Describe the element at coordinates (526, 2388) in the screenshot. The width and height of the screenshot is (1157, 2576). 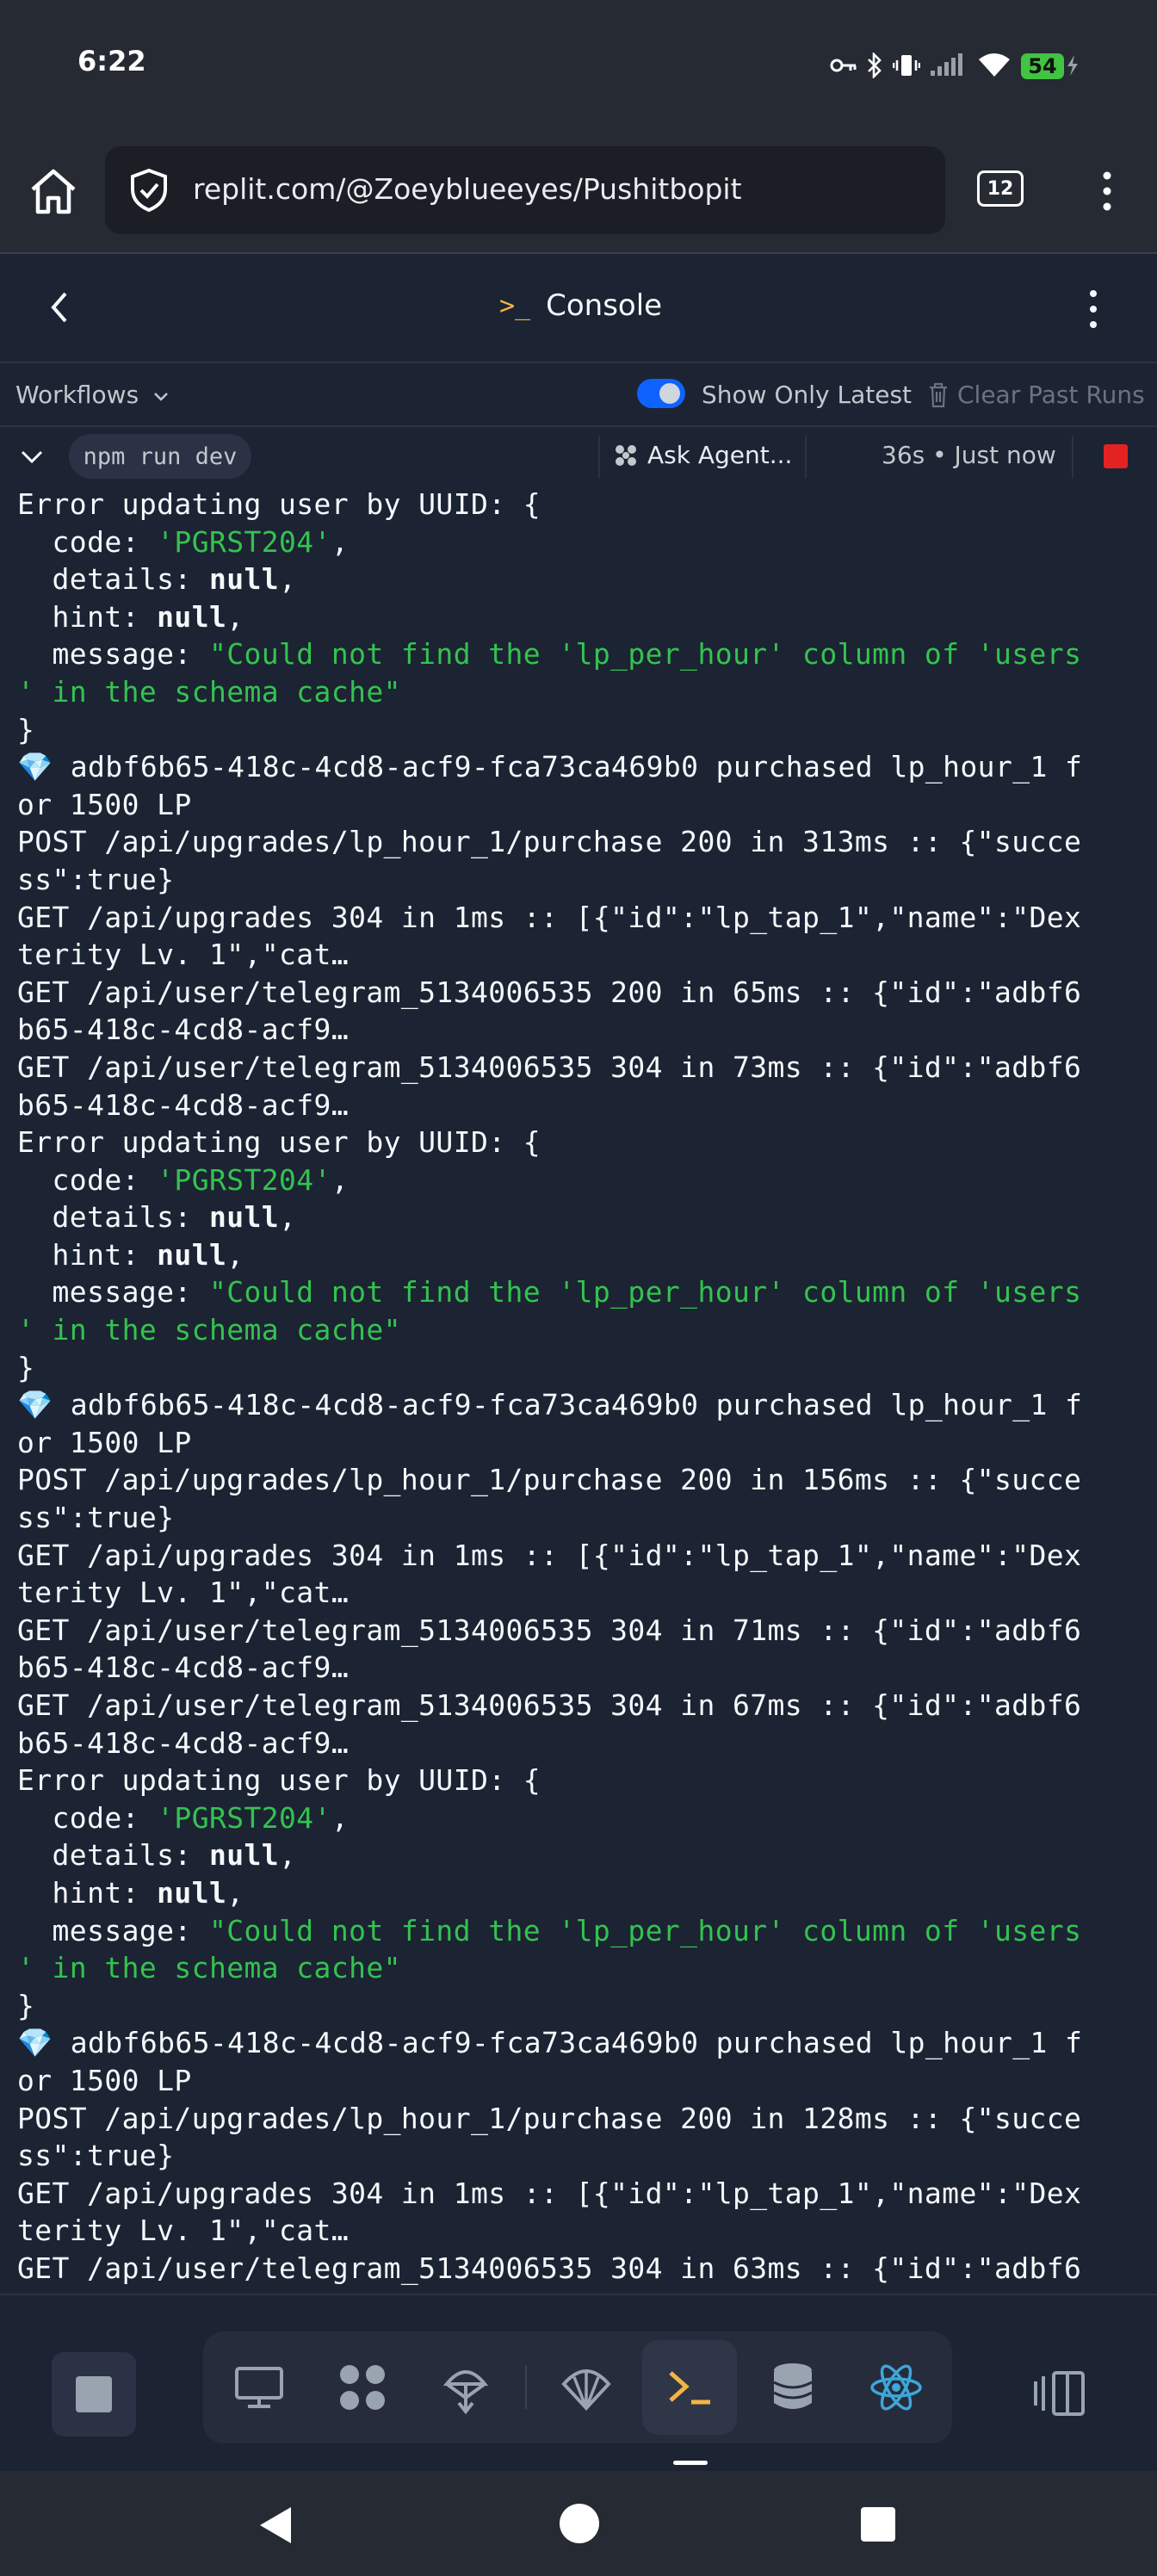
I see `divider` at that location.